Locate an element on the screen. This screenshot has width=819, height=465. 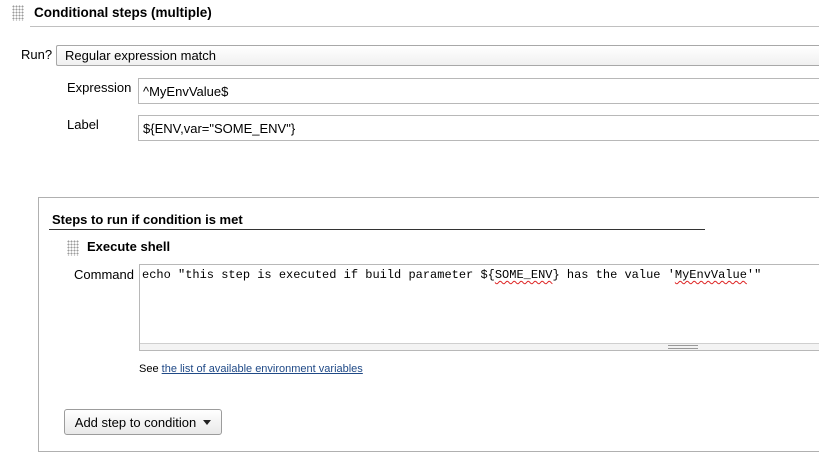
expression-label: Expression is located at coordinates (99, 87).